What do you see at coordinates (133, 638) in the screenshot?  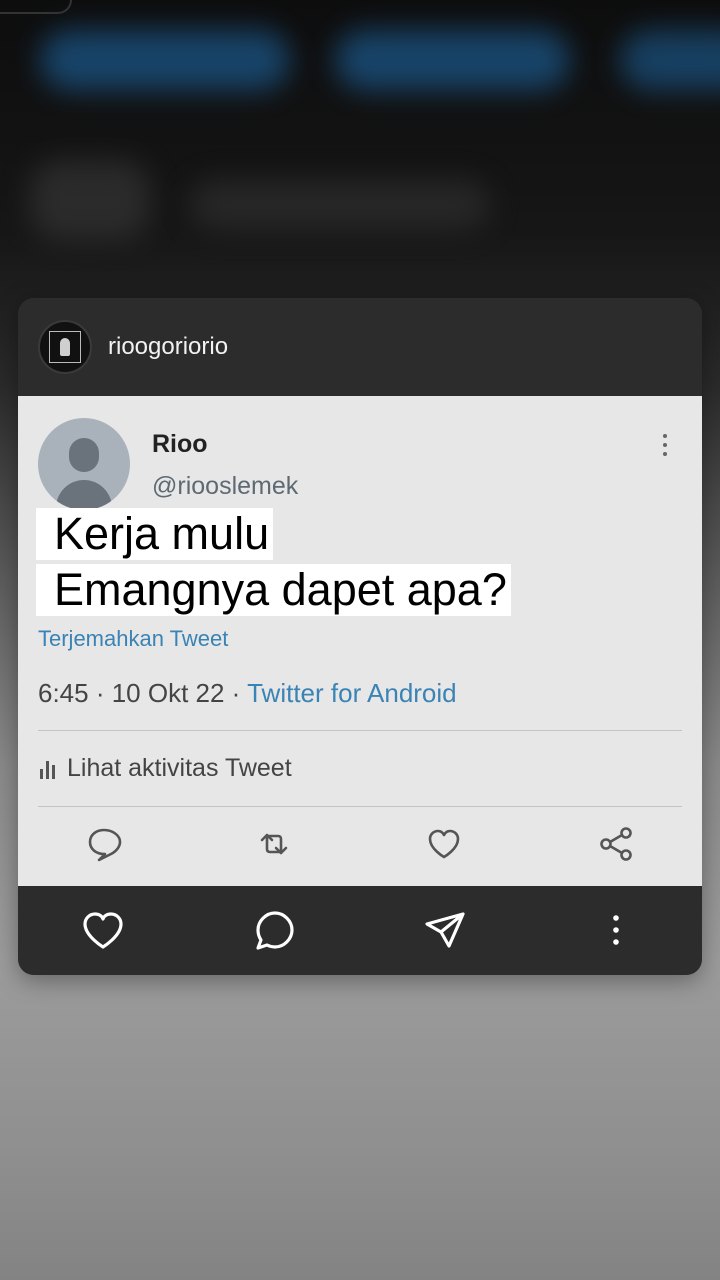 I see `translate-tweet-link: Terjemahkan Tweet` at bounding box center [133, 638].